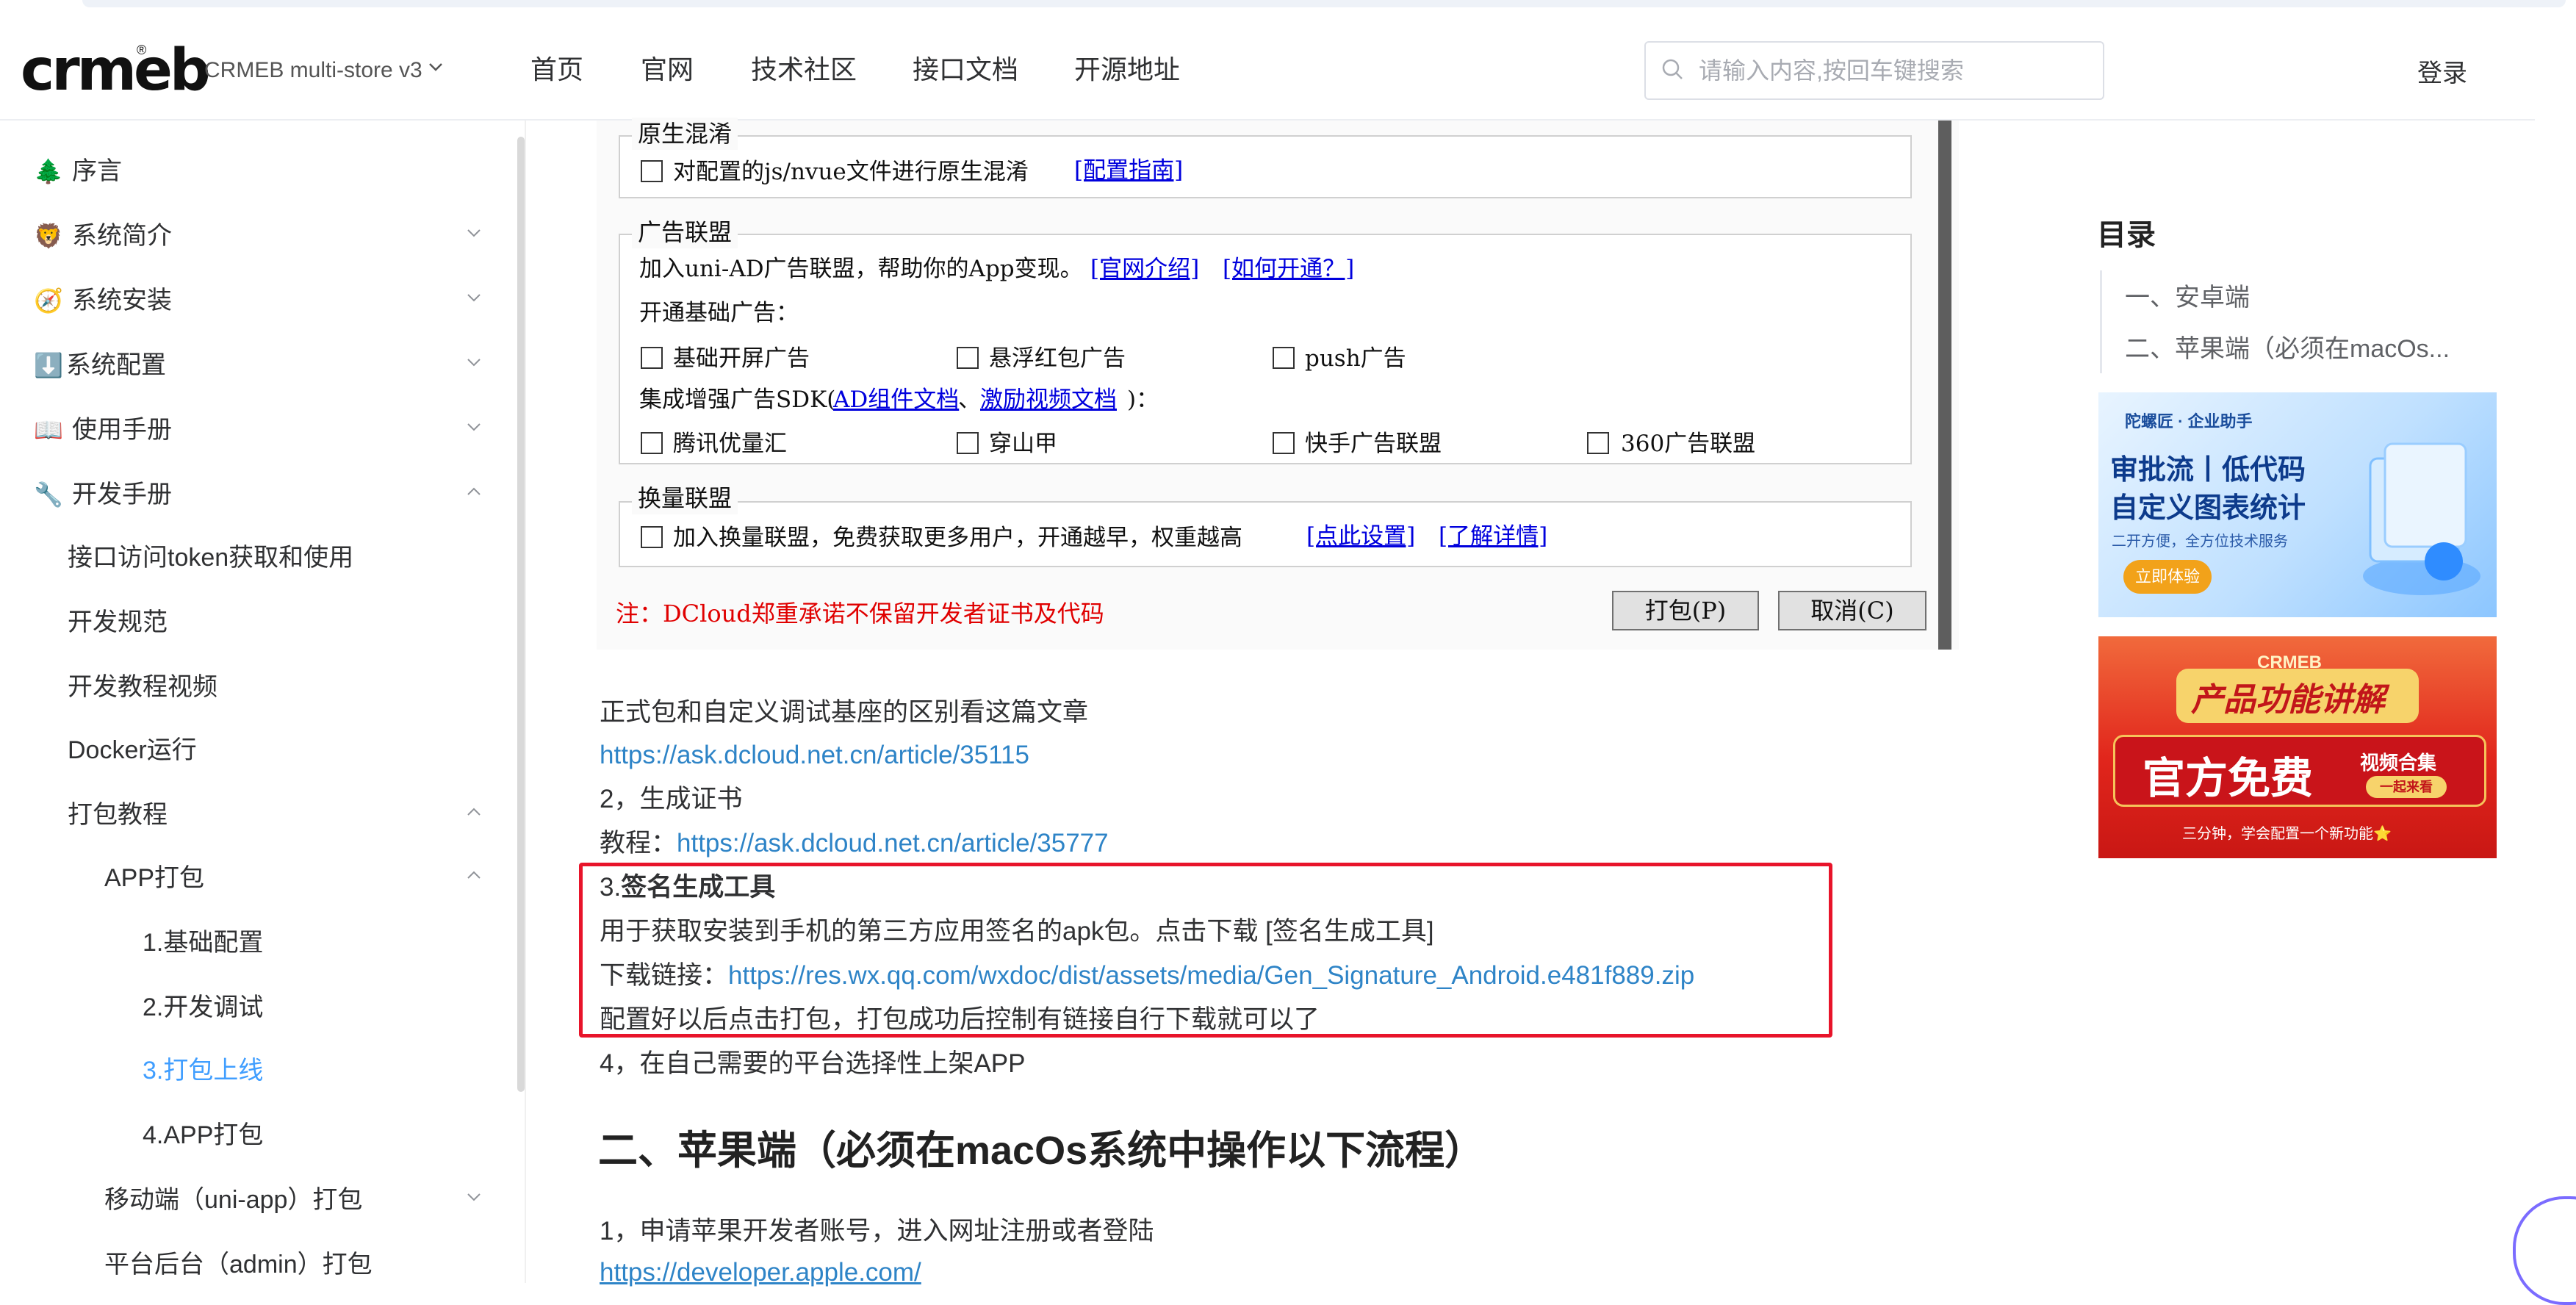 Image resolution: width=2576 pixels, height=1305 pixels. I want to click on sidebar-item-app-pack: APP打包, so click(154, 878).